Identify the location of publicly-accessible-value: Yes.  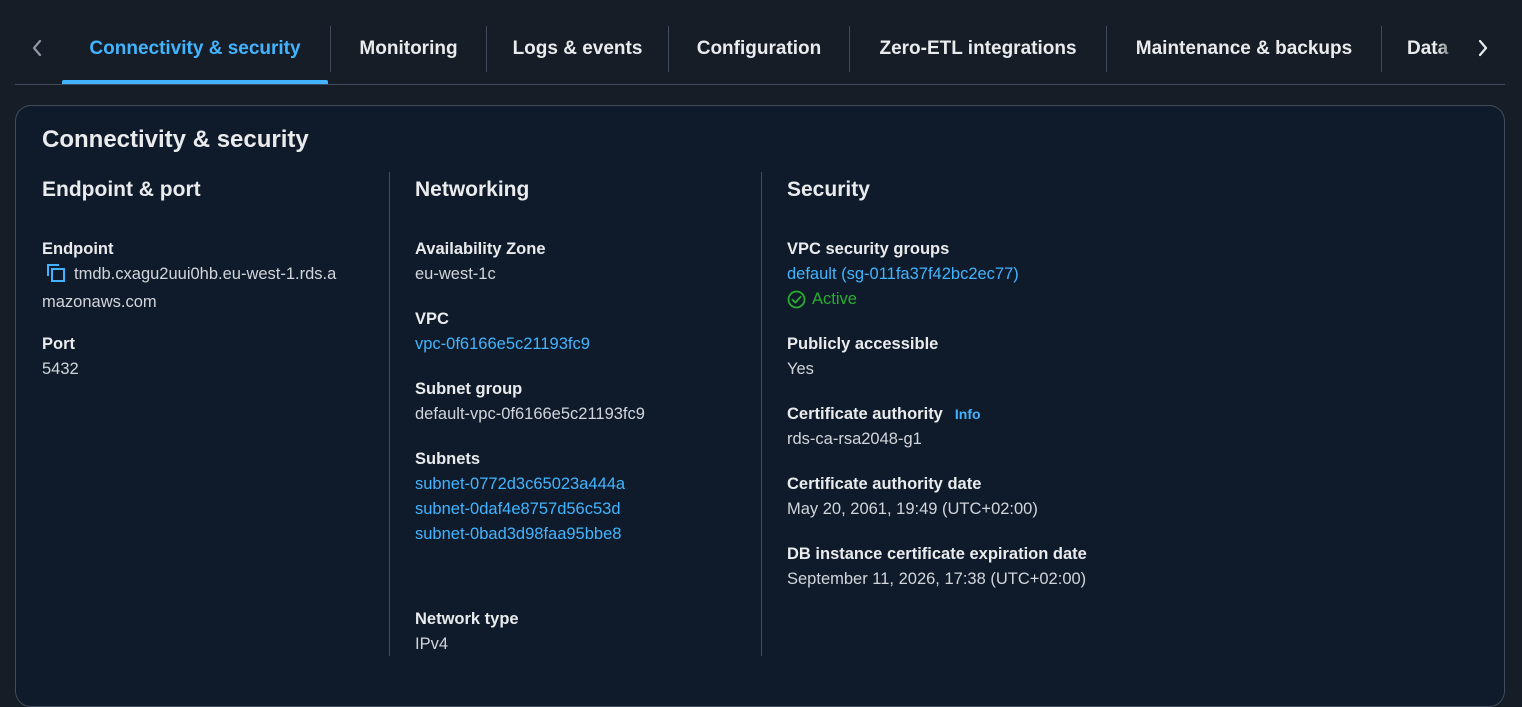
(800, 369).